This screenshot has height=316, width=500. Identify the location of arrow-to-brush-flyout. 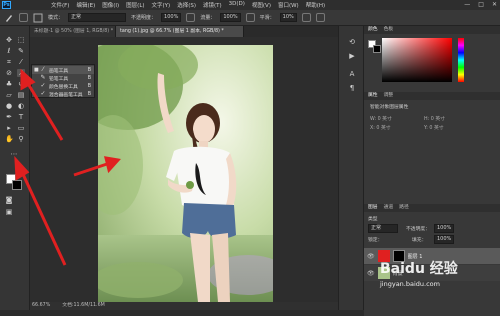
(44, 111).